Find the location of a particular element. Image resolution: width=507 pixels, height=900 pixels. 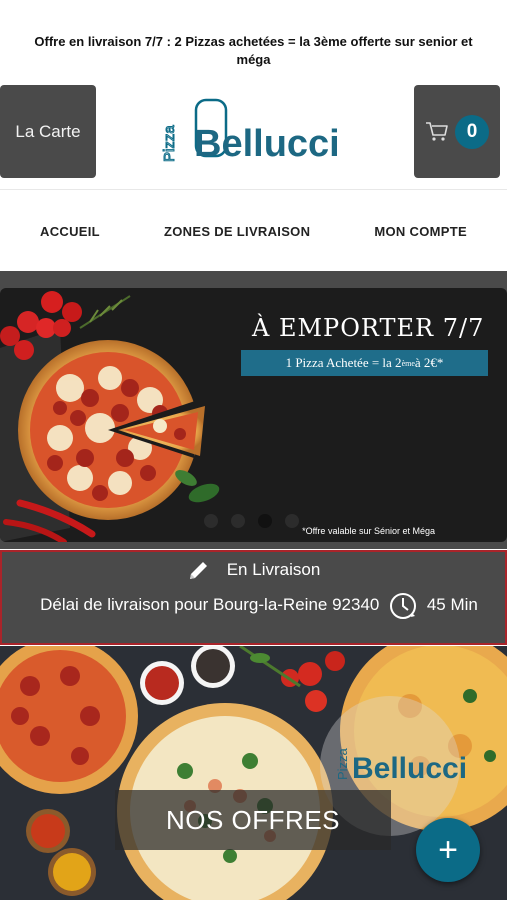

nav-item-mon-compte: MON COMPTE is located at coordinates (420, 231).